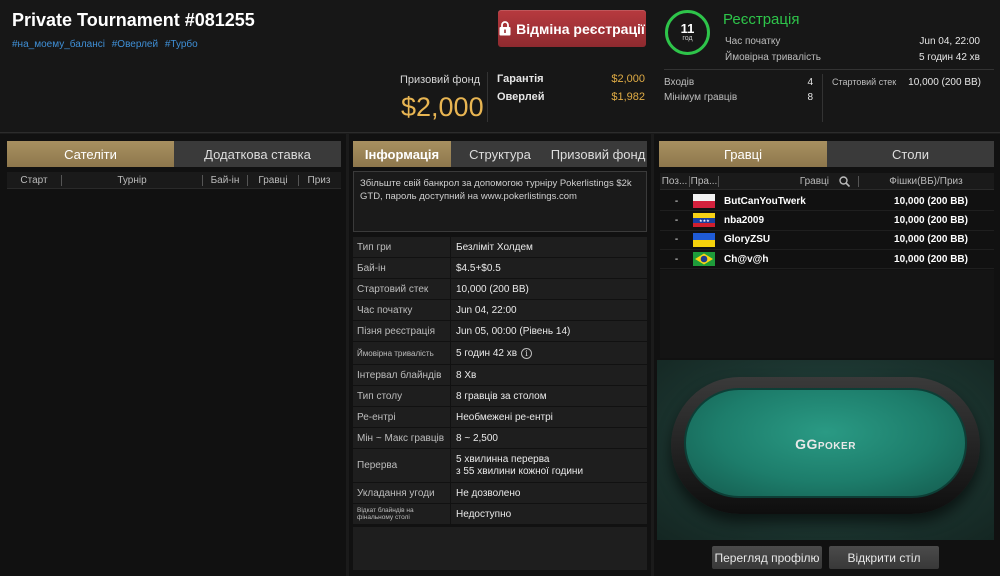 Image resolution: width=1000 pixels, height=576 pixels. Describe the element at coordinates (598, 154) in the screenshot. I see `tab-prize-pool: Призовий фонд` at that location.